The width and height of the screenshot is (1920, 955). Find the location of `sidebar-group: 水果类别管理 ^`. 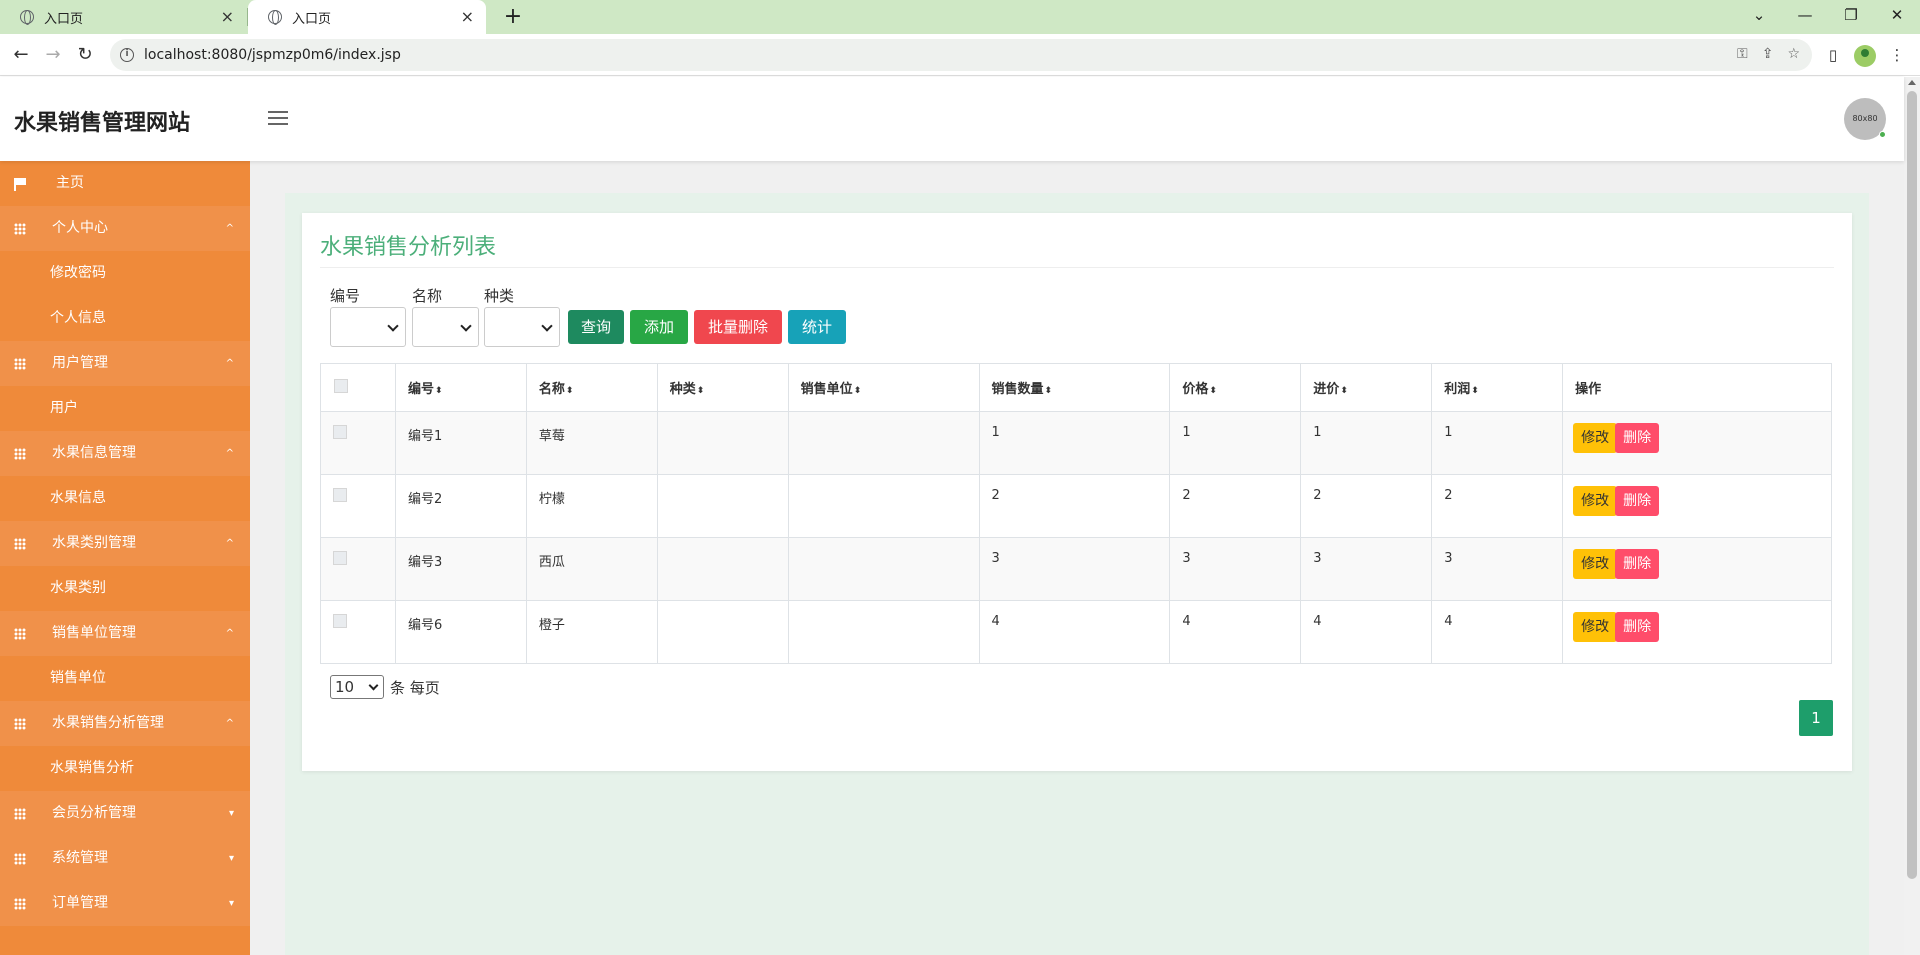

sidebar-group: 水果类别管理 ^ is located at coordinates (125, 543).